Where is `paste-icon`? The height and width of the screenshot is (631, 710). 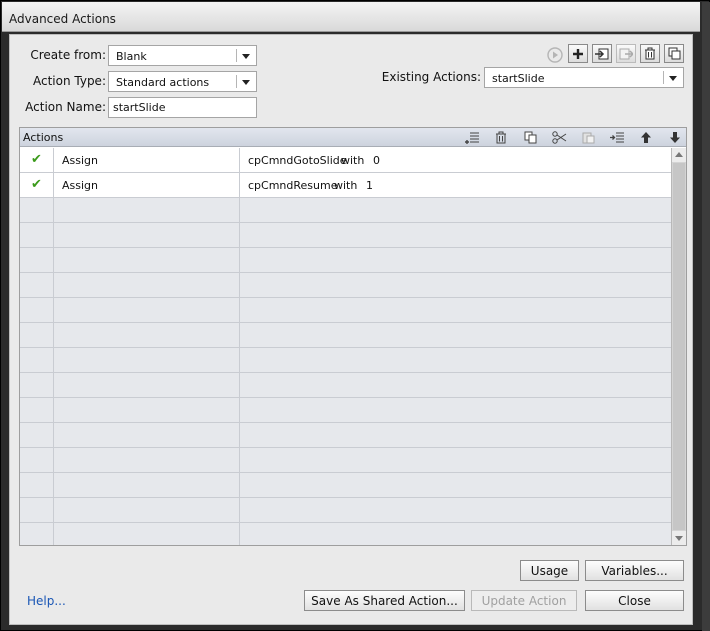
paste-icon is located at coordinates (588, 137).